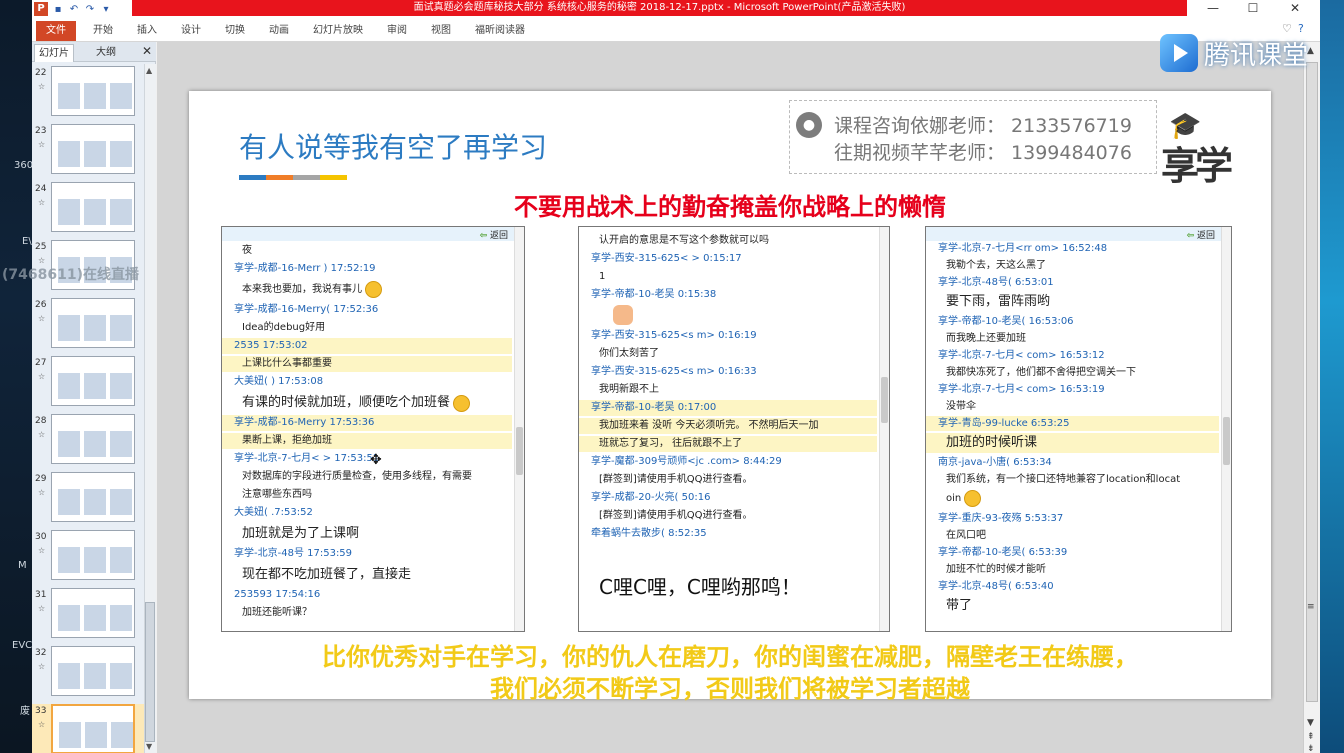  I want to click on back-link: ⇦ 返回, so click(1200, 236).